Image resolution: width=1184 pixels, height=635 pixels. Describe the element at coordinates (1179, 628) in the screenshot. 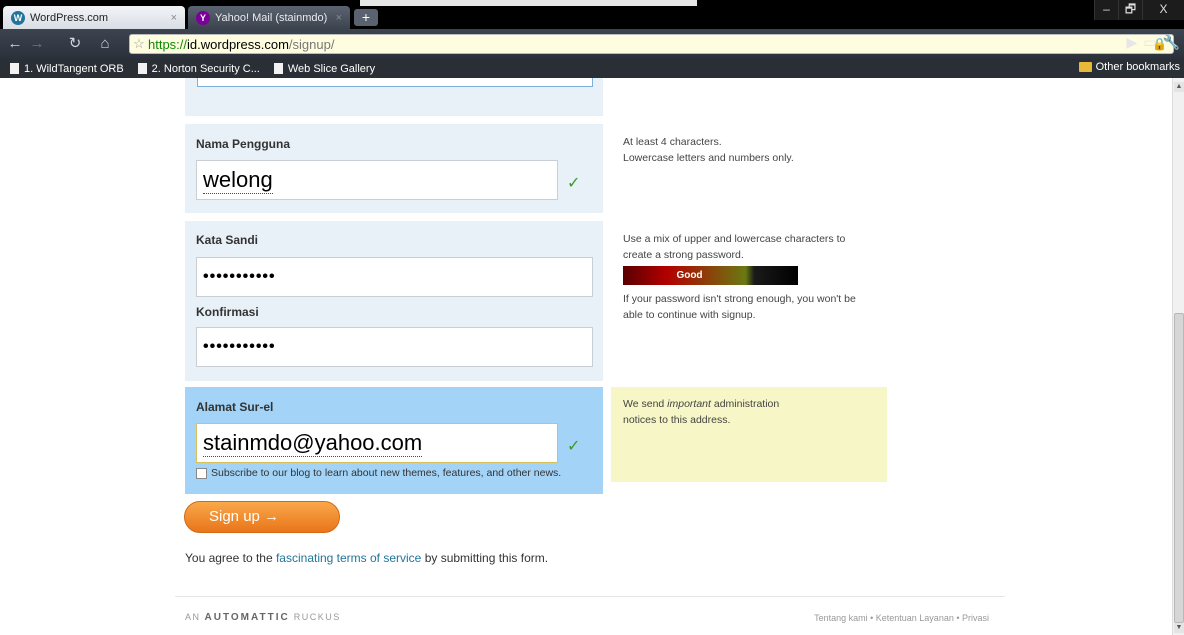

I see `scroll-down-arrow-icon: ▼` at that location.